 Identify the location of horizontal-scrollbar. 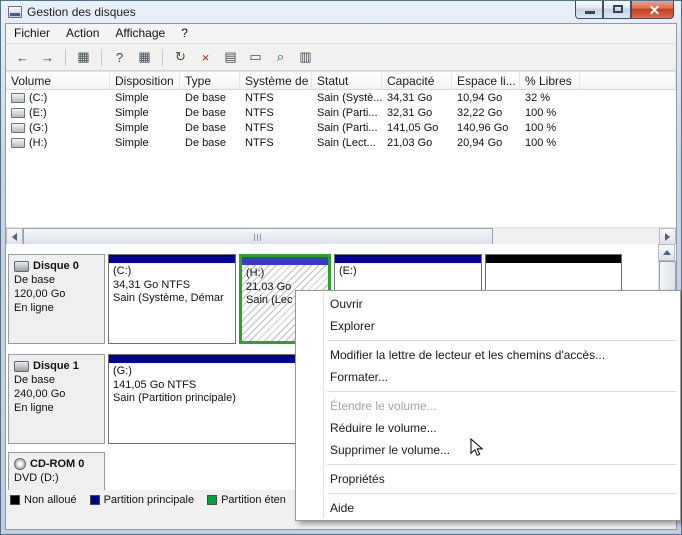
(341, 236).